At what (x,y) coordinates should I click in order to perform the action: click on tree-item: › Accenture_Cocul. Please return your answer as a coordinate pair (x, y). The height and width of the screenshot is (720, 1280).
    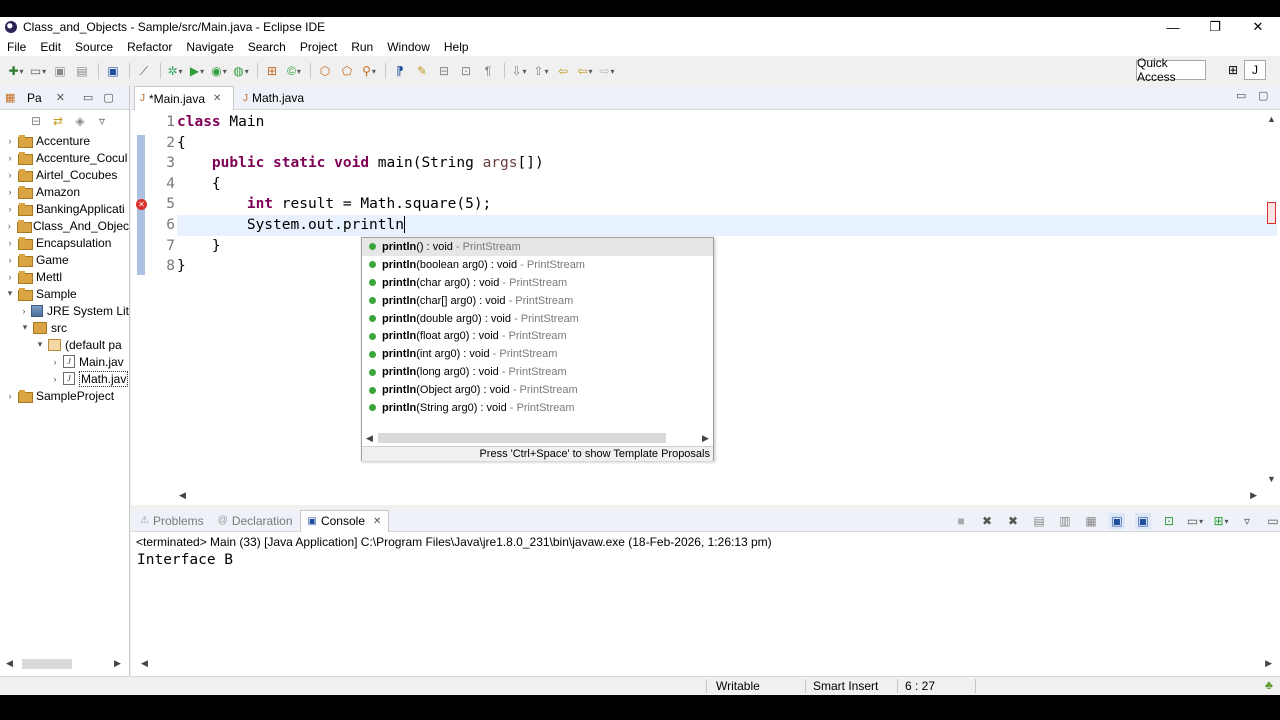
    Looking at the image, I should click on (64, 157).